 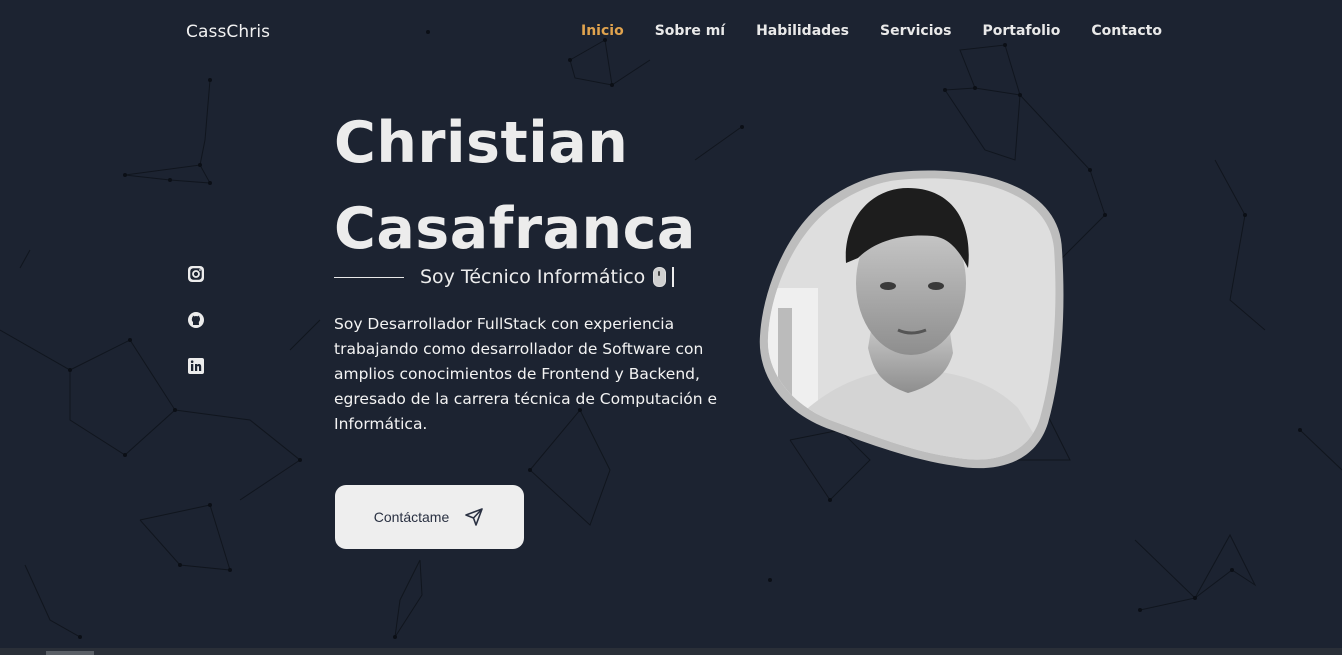 What do you see at coordinates (70, 653) in the screenshot?
I see `scrollbar-thumb` at bounding box center [70, 653].